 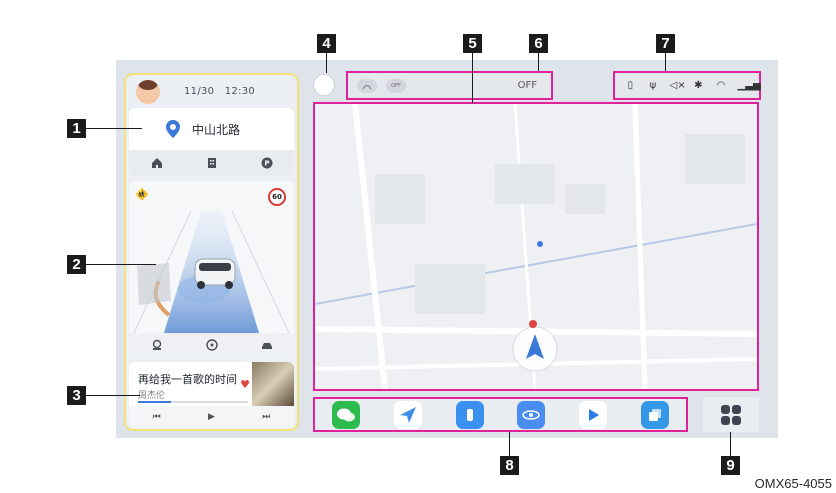 I want to click on wechat-app-icon, so click(x=345, y=414).